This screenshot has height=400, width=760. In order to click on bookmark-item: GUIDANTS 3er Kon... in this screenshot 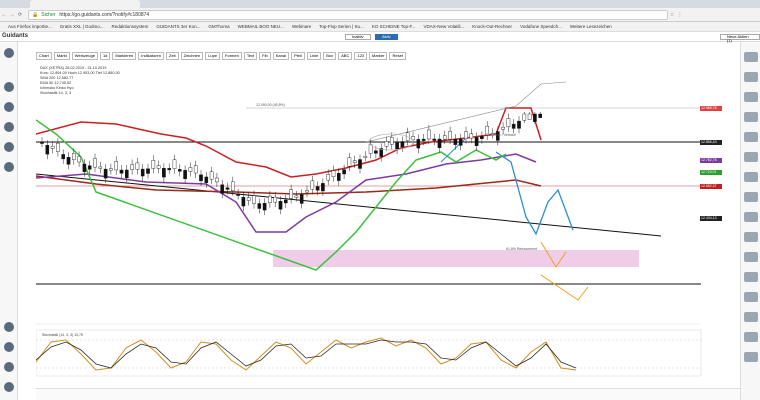, I will do `click(178, 26)`.